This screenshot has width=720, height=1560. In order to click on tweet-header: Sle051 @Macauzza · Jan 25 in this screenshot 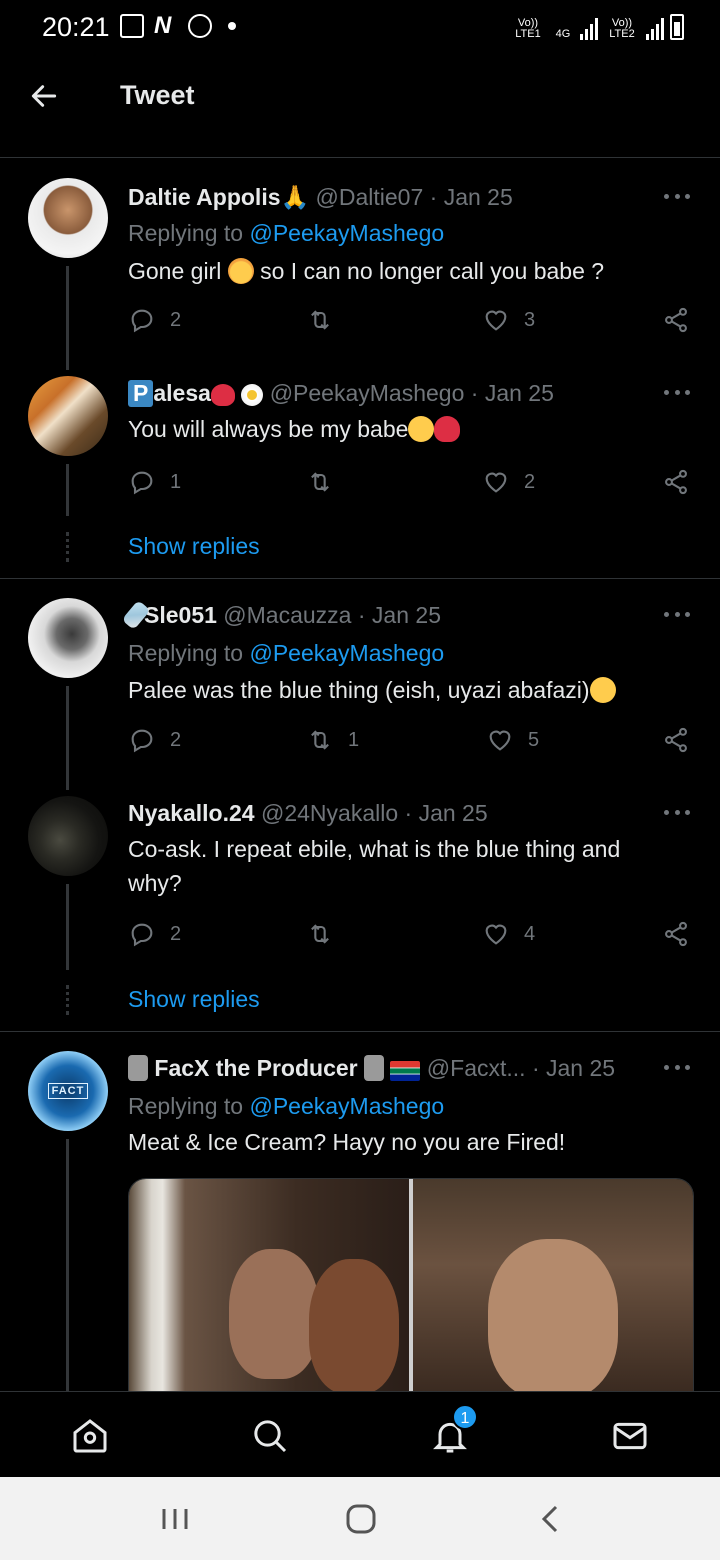, I will do `click(380, 615)`.